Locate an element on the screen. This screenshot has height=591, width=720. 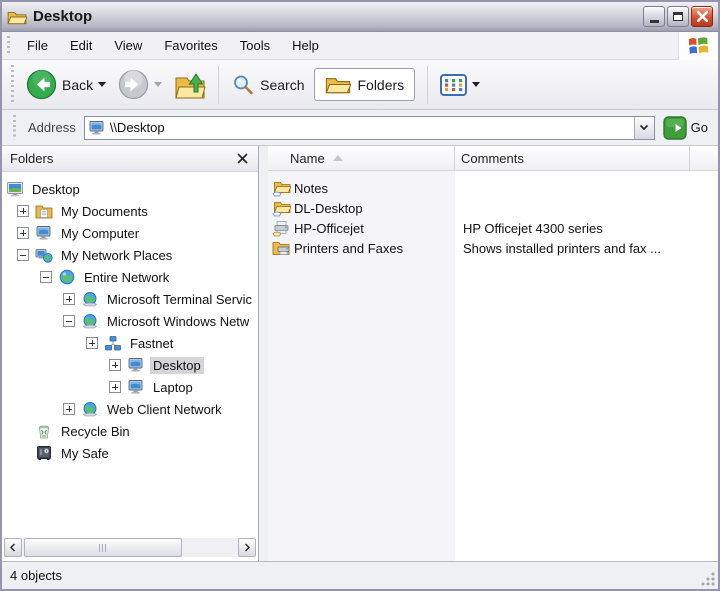
menu-item-favorites: Favorites is located at coordinates (190, 45).